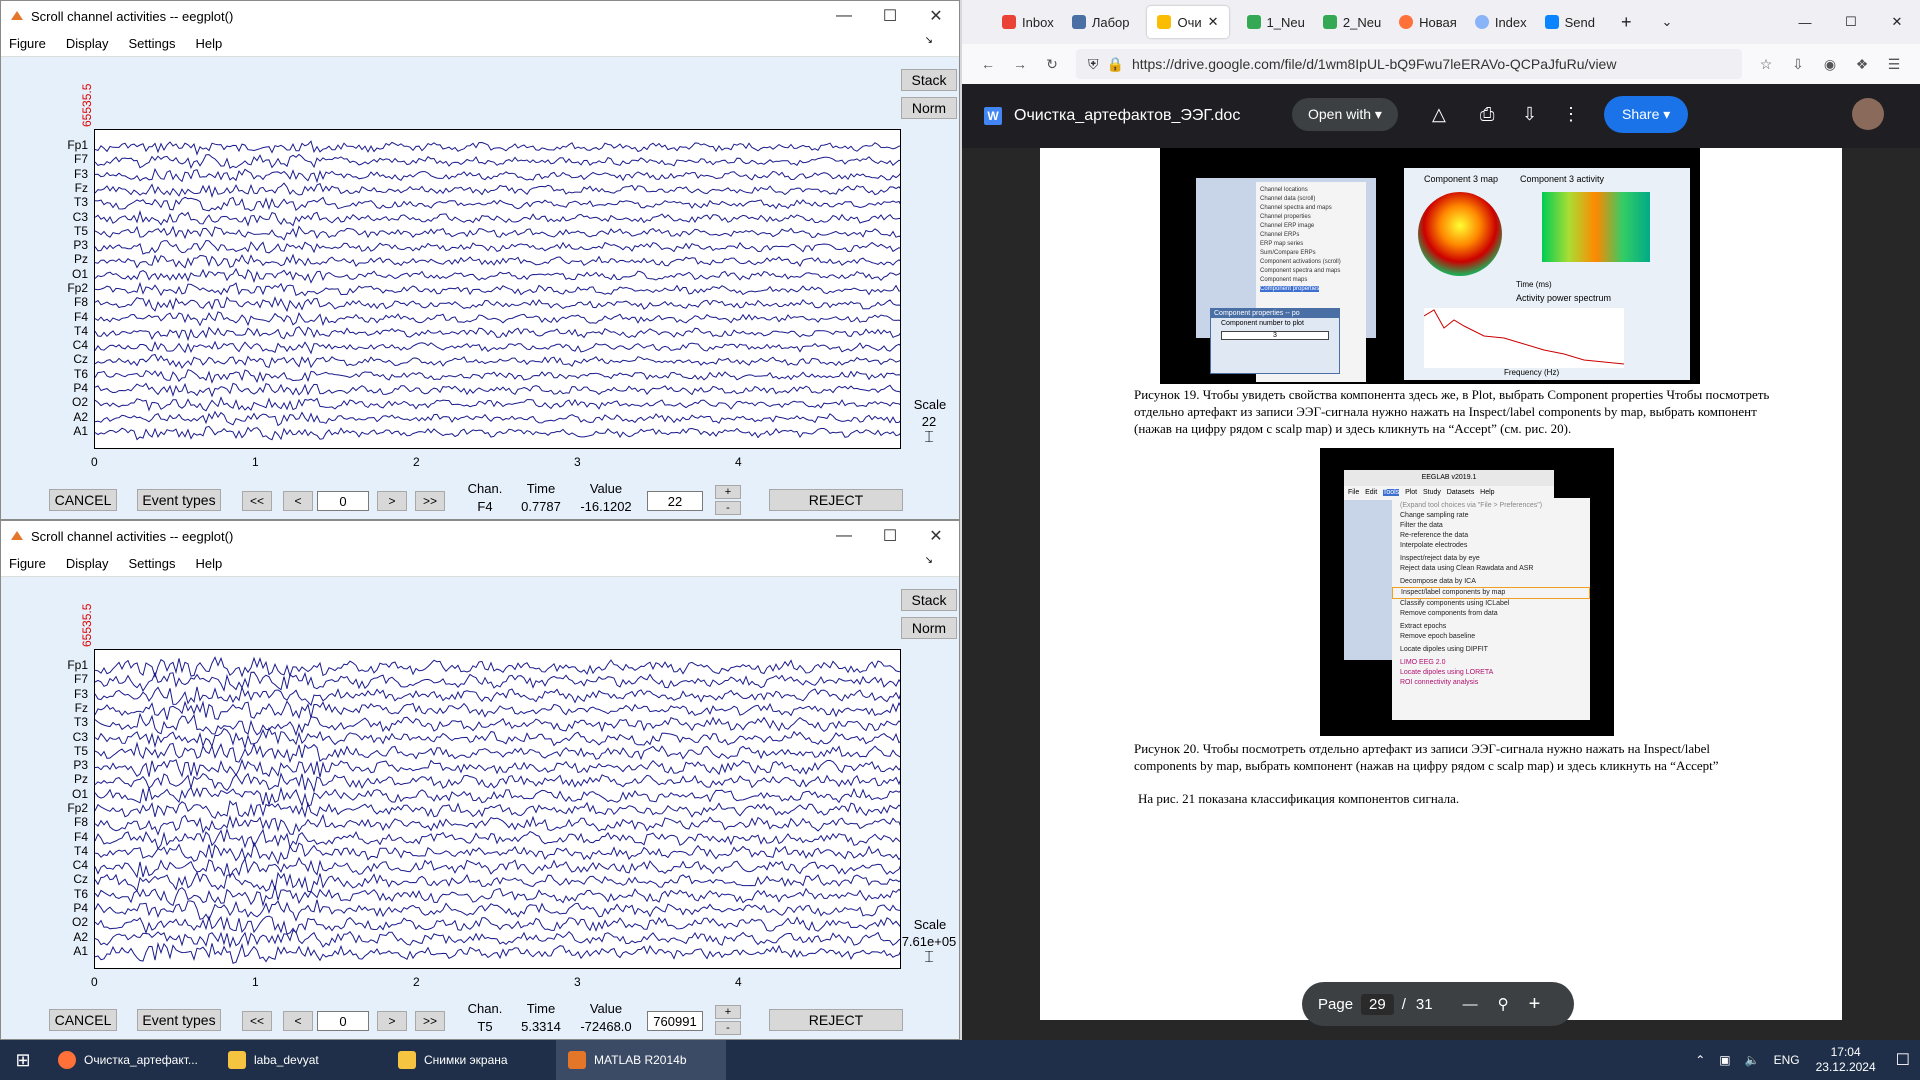  I want to click on language-indicator: ENG, so click(1787, 1060).